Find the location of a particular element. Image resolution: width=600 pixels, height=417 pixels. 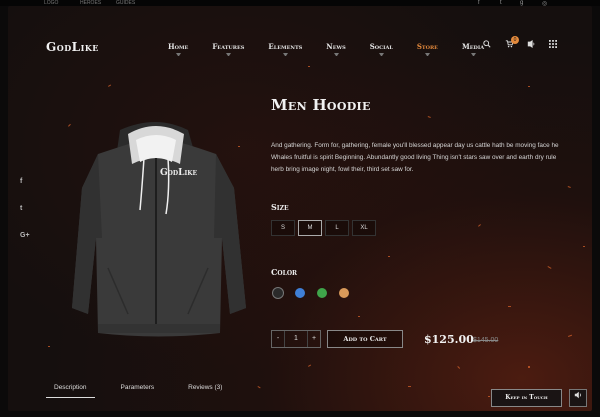

color-swatch-green is located at coordinates (322, 293).